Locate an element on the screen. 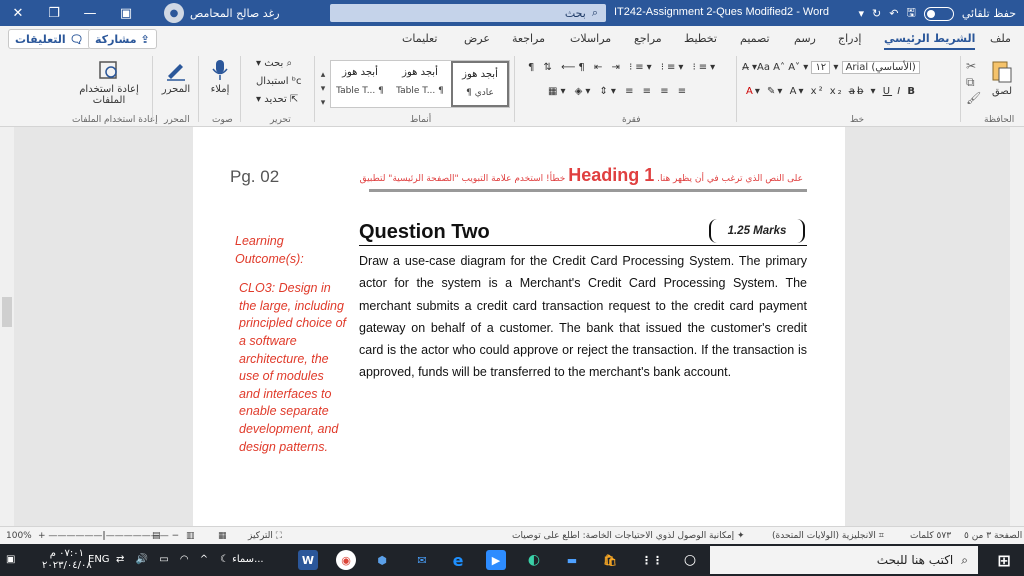  restore-icon: ❐ is located at coordinates (54, 13).